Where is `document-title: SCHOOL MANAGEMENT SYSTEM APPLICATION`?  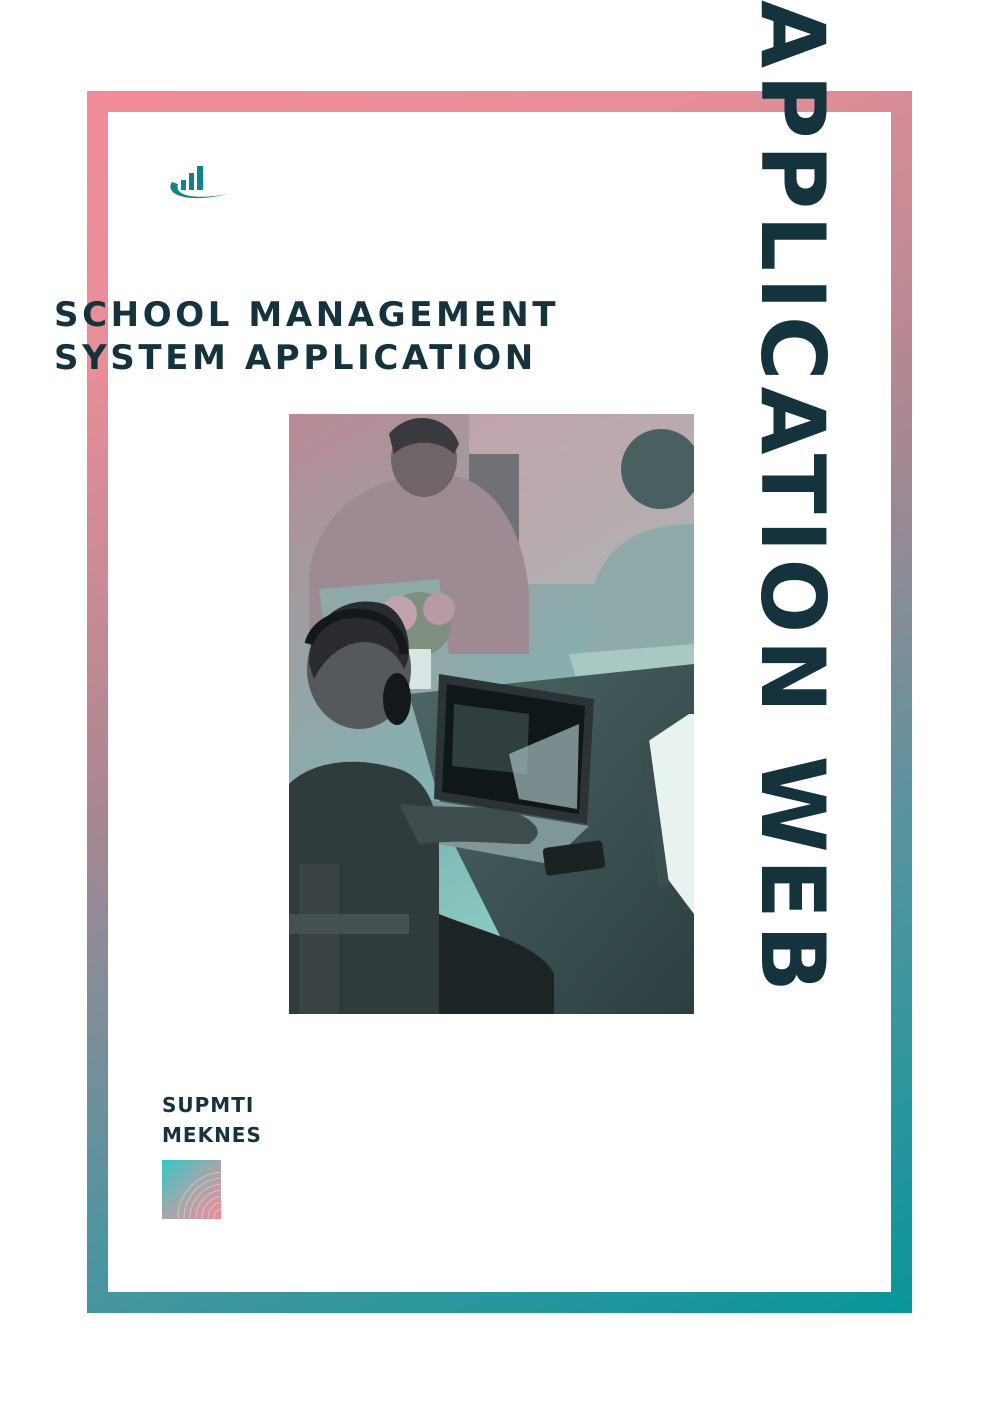 document-title: SCHOOL MANAGEMENT SYSTEM APPLICATION is located at coordinates (306, 337).